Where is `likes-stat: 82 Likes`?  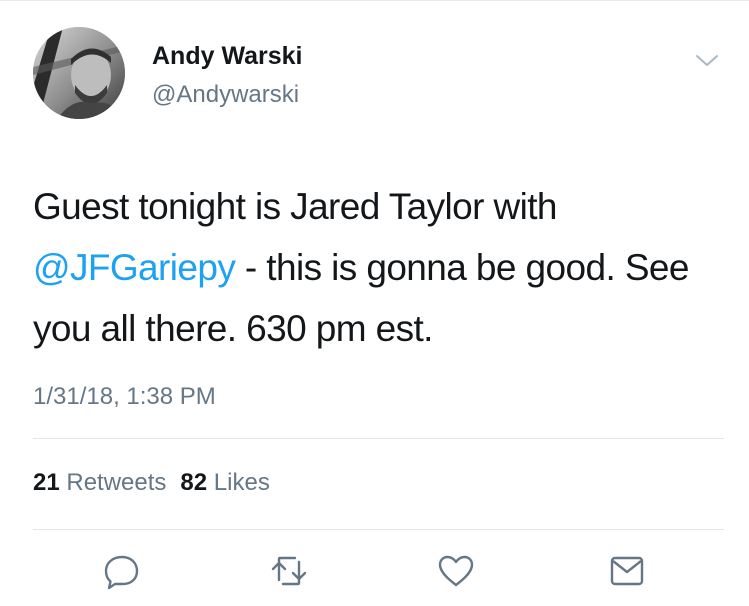 likes-stat: 82 Likes is located at coordinates (224, 482).